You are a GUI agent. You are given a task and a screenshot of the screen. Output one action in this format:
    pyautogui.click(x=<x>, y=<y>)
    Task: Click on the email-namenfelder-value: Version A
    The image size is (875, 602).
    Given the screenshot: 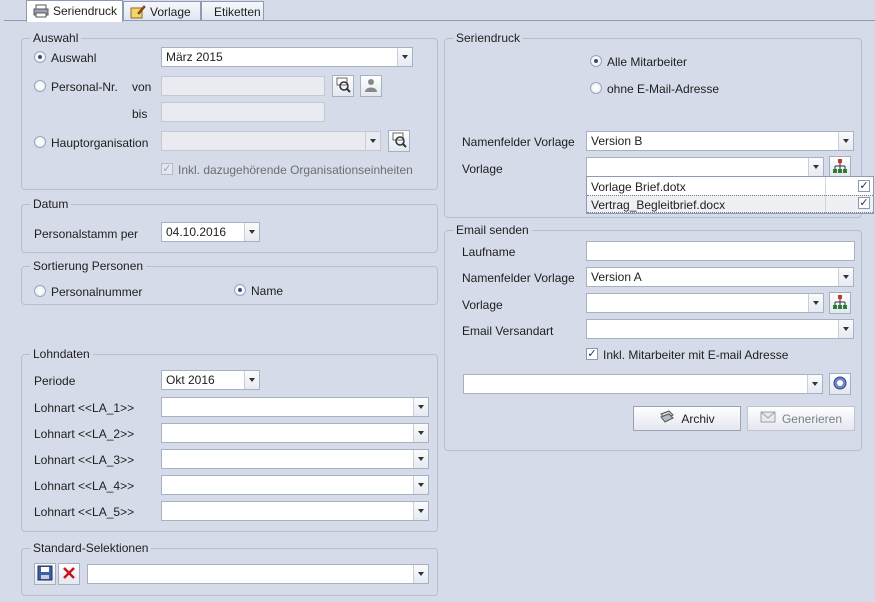 What is the action you would take?
    pyautogui.click(x=616, y=277)
    